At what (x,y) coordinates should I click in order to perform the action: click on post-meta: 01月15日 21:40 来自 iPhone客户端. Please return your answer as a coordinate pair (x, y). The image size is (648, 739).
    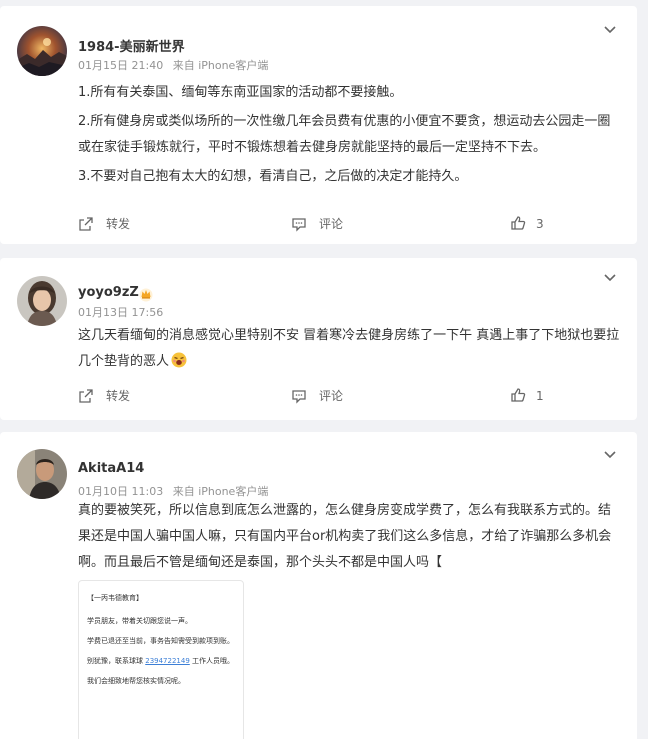
    Looking at the image, I should click on (173, 65).